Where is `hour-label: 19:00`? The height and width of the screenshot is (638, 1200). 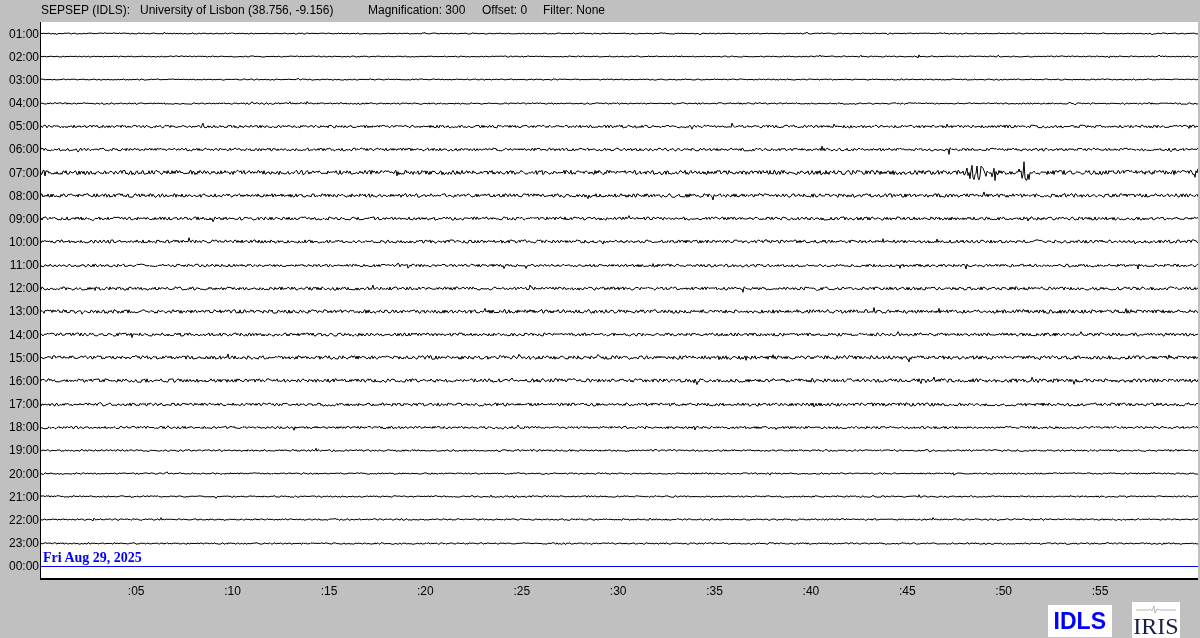 hour-label: 19:00 is located at coordinates (24, 450).